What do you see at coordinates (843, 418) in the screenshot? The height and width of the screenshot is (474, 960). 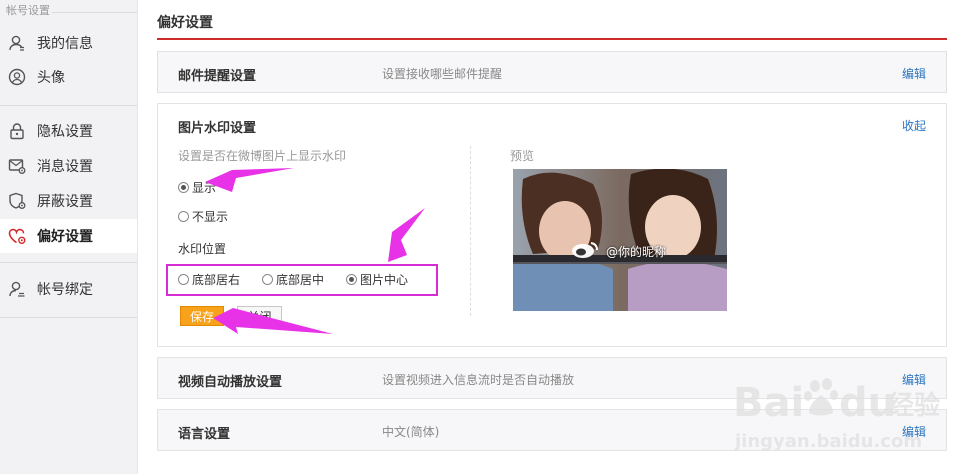 I see `baidu-watermark-logo: Bai du 经验 jingyan.baidu.com` at bounding box center [843, 418].